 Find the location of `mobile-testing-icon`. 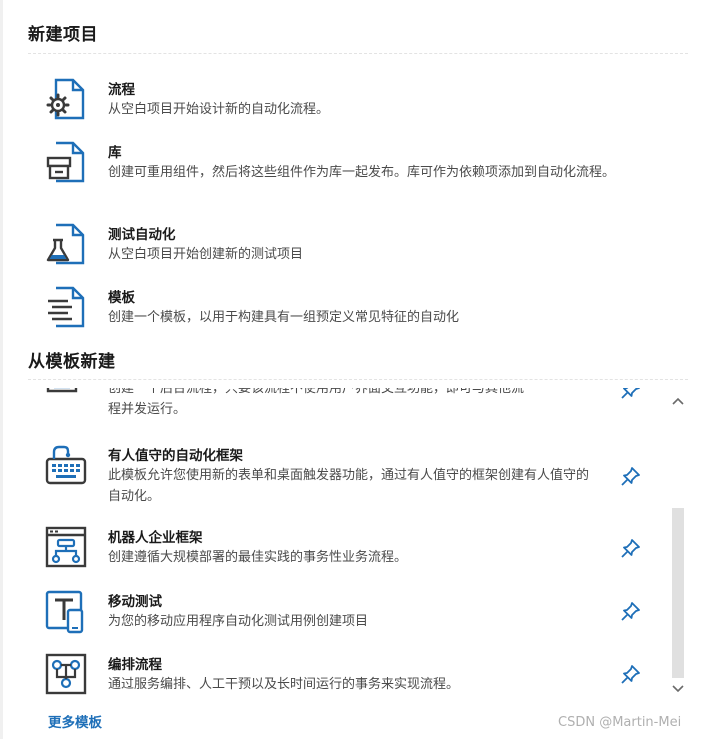

mobile-testing-icon is located at coordinates (66, 612).